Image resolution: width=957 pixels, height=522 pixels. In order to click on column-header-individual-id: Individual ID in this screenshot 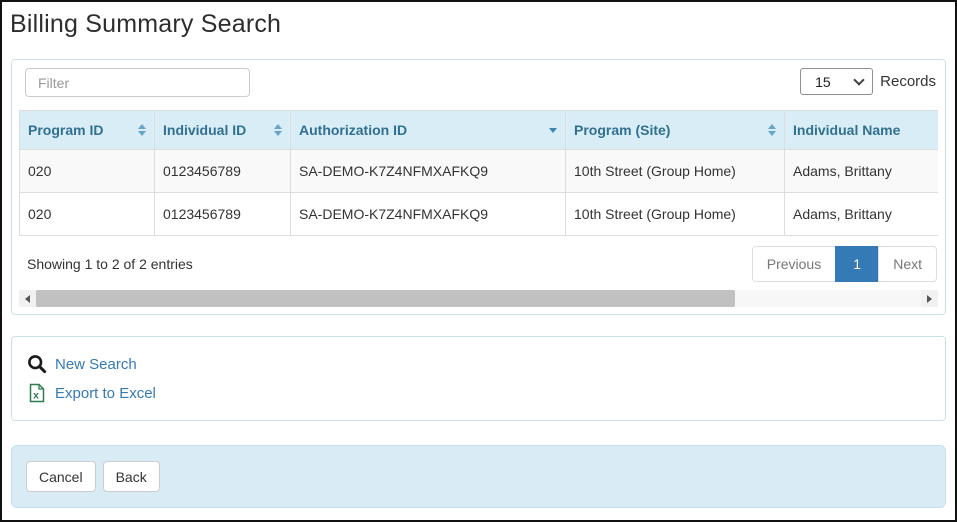, I will do `click(222, 130)`.